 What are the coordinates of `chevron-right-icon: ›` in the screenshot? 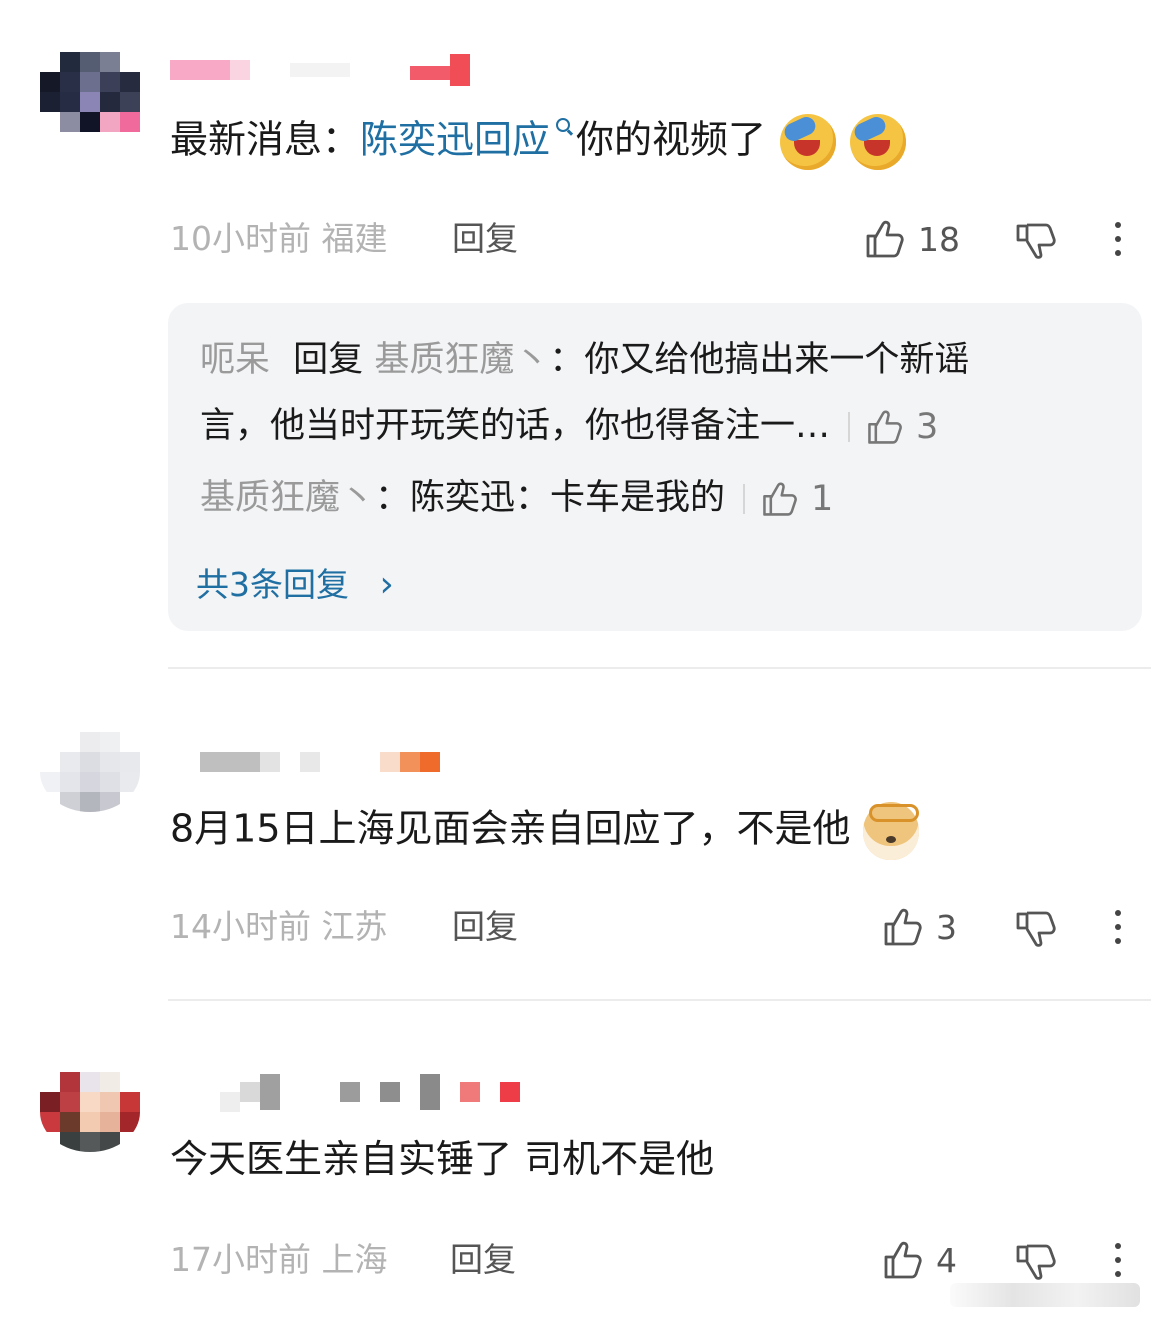 It's located at (386, 584).